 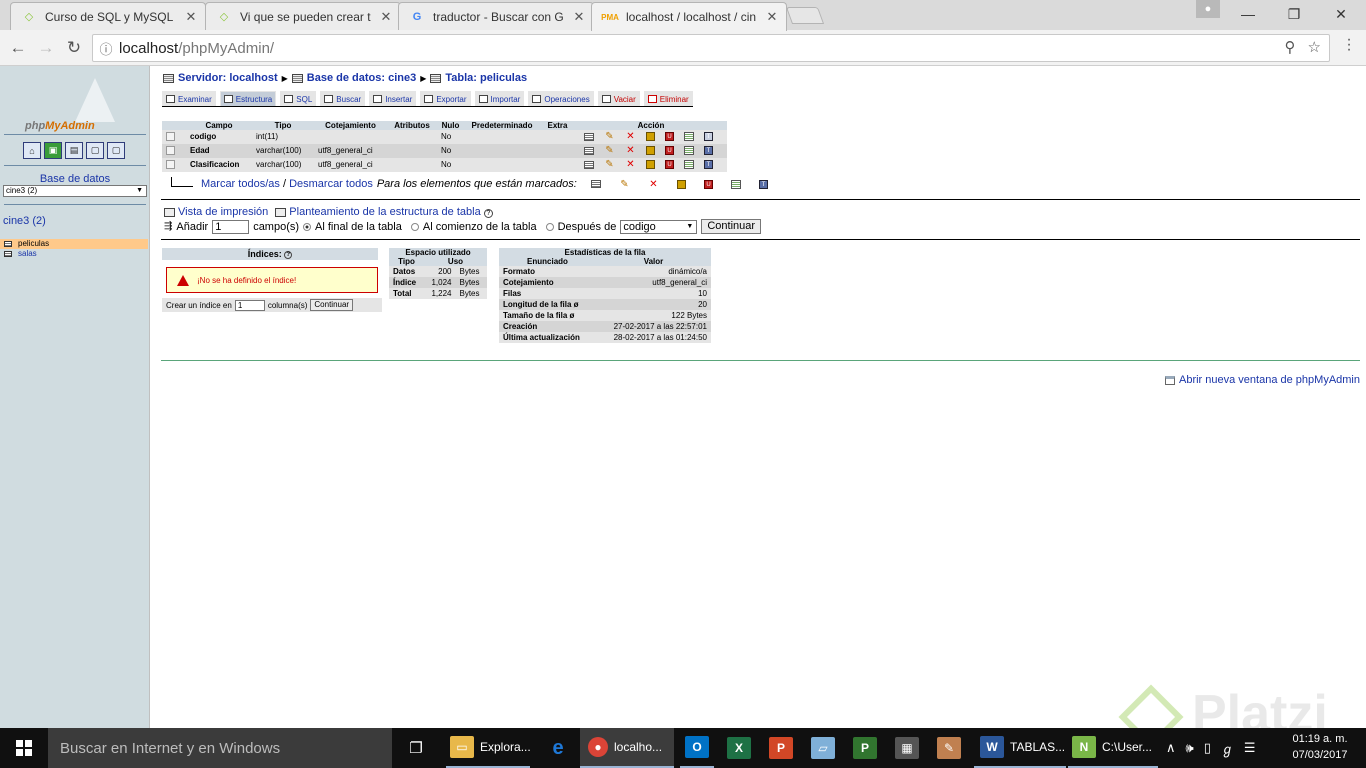 What do you see at coordinates (668, 98) in the screenshot?
I see `tab-eliminar: Eliminar` at bounding box center [668, 98].